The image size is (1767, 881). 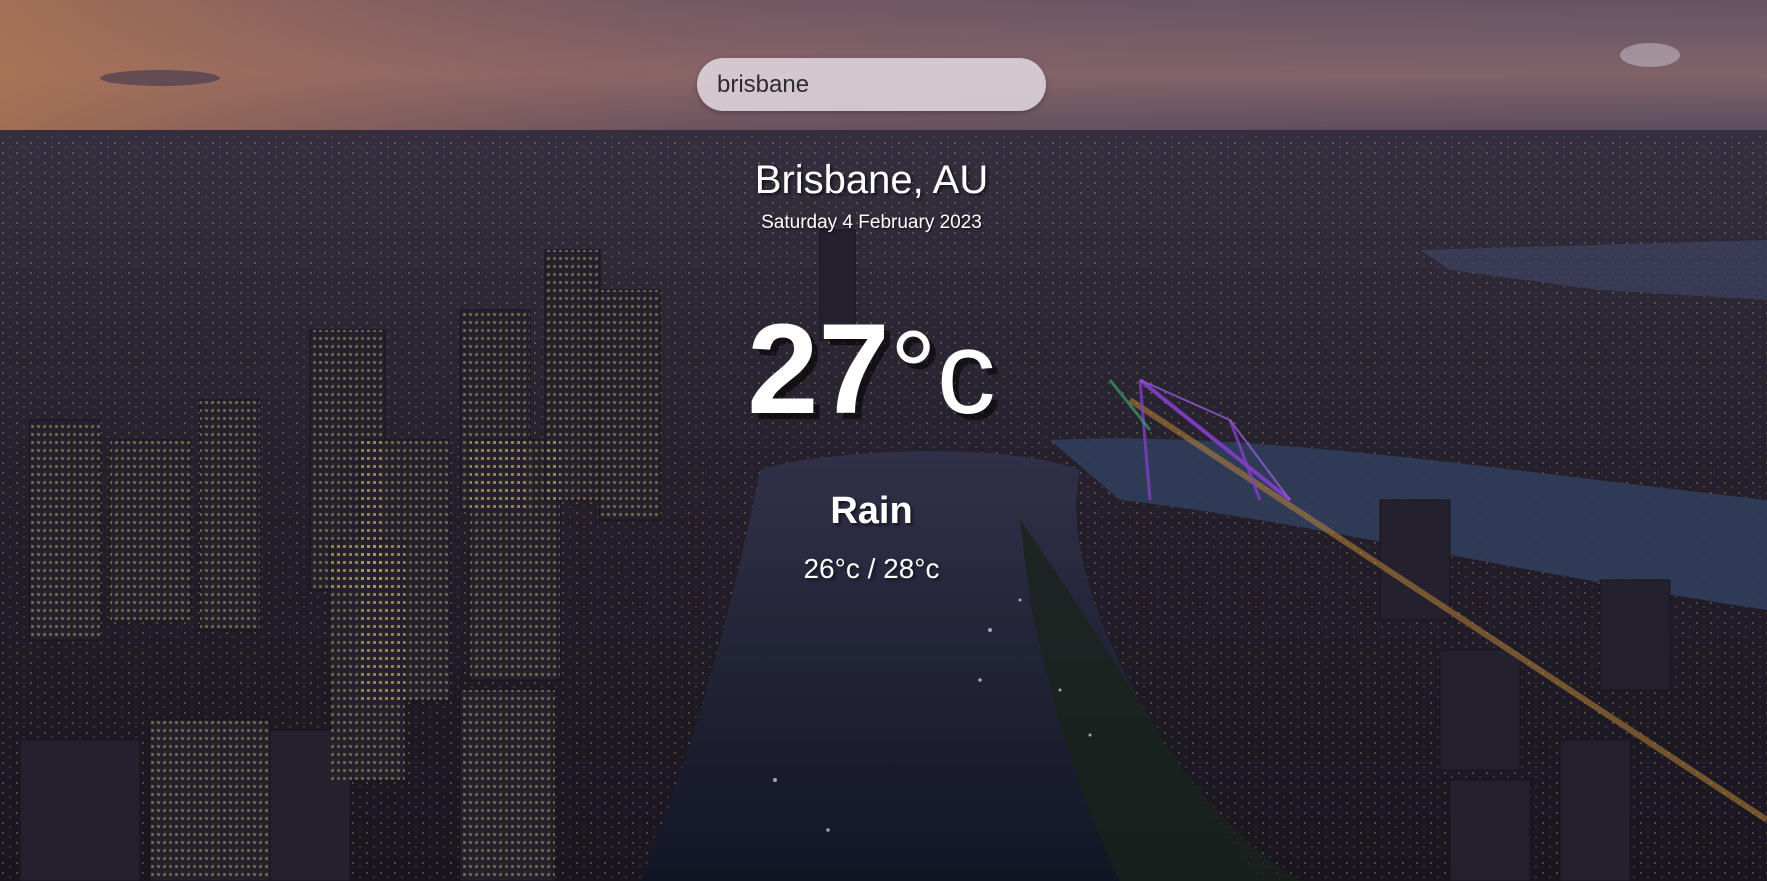 I want to click on temperature-unit: °c, so click(x=942, y=373).